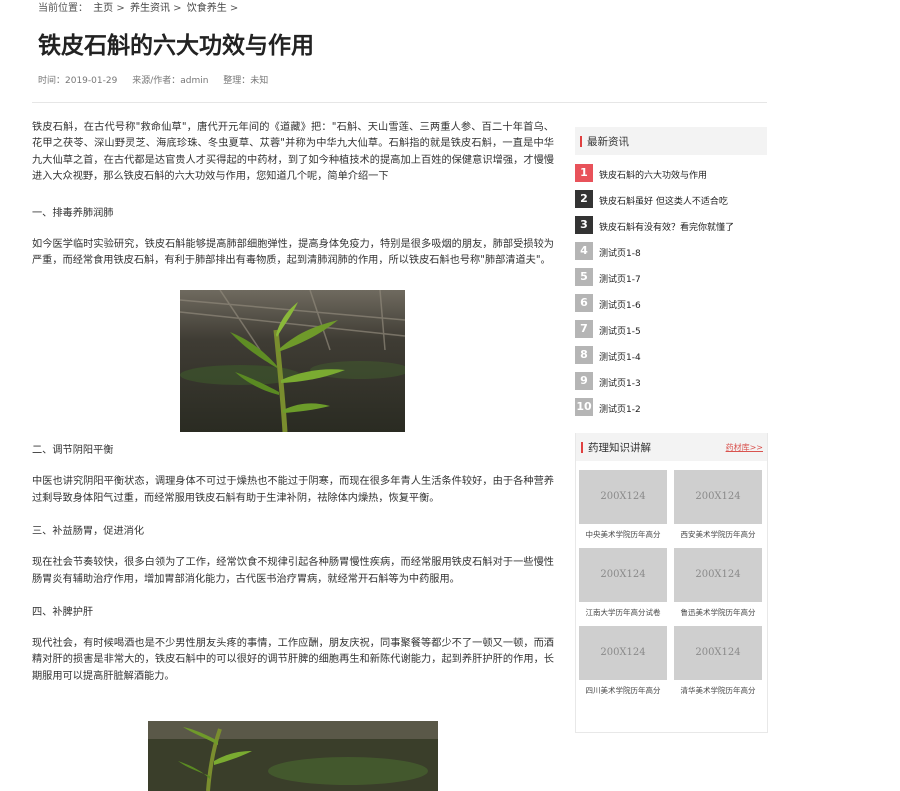 The width and height of the screenshot is (900, 791). I want to click on rank-badge: 7, so click(584, 329).